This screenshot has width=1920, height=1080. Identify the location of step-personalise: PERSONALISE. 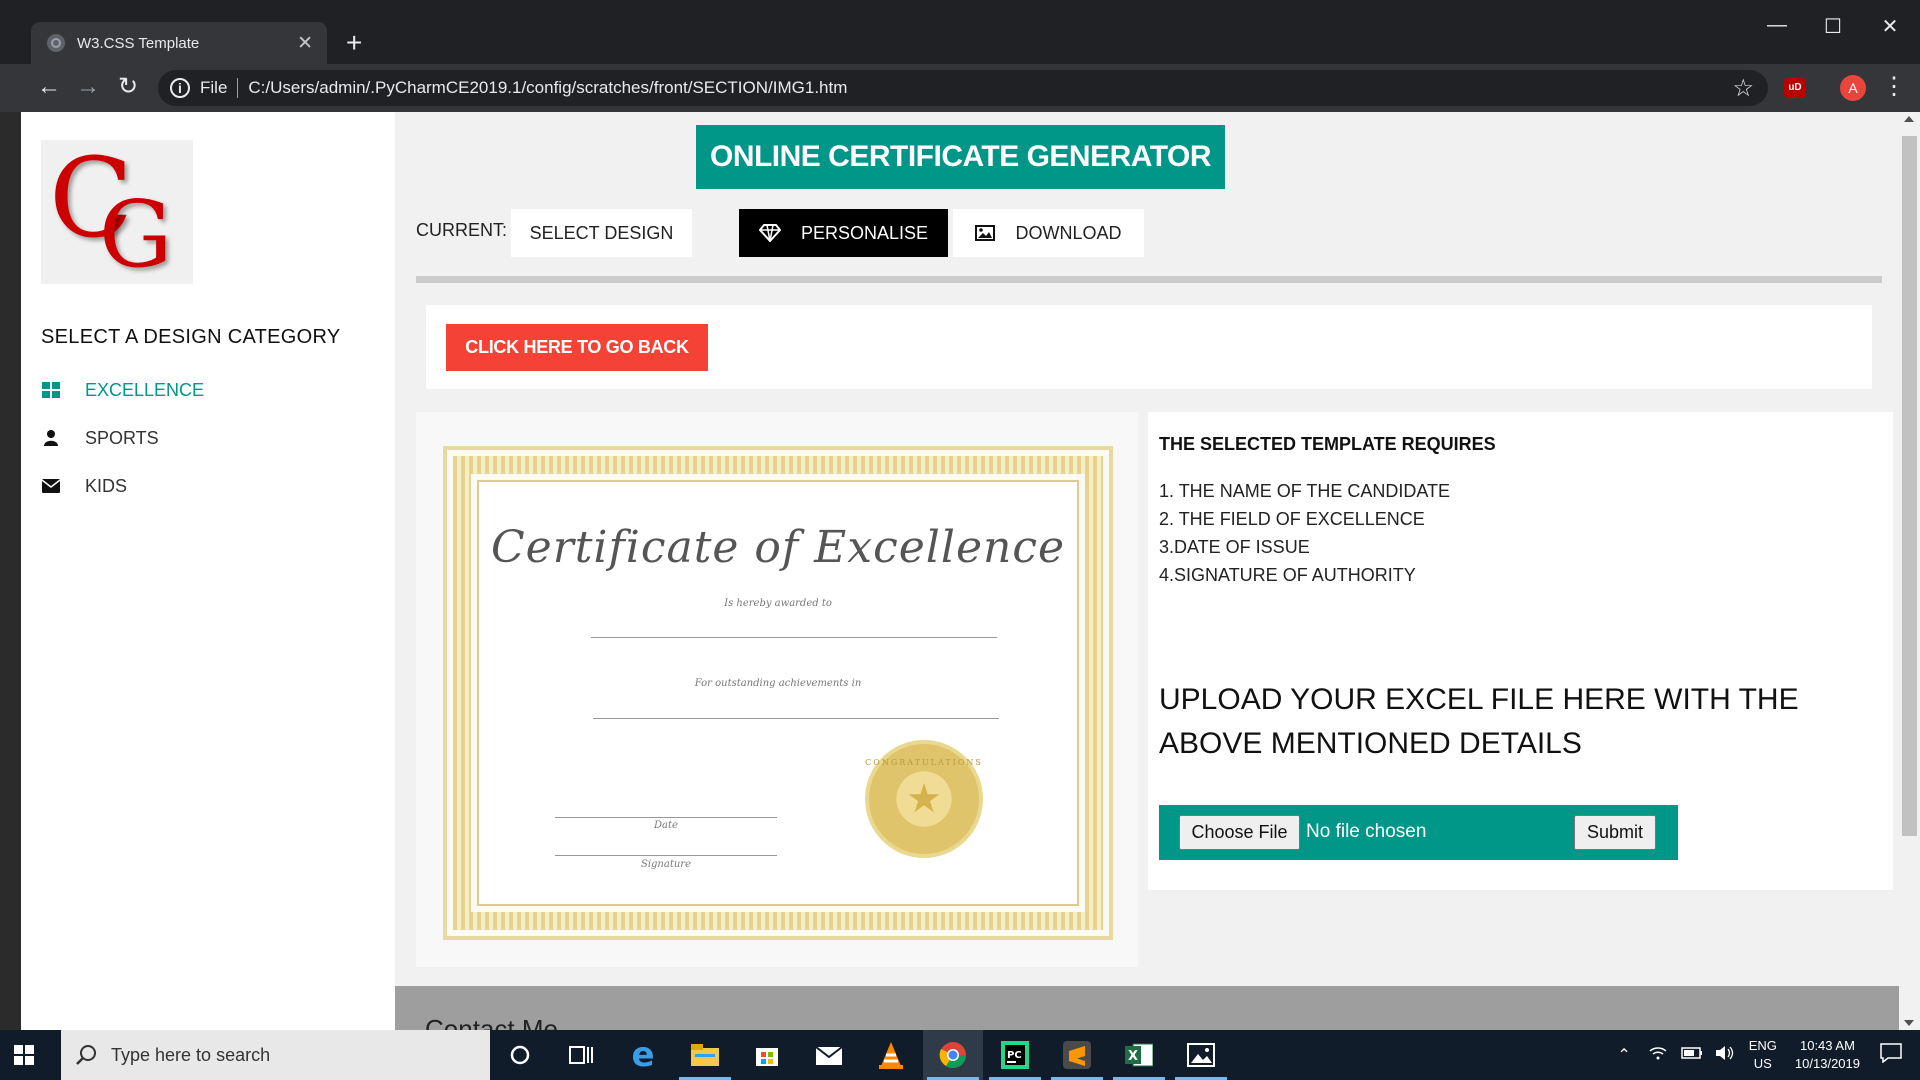
(843, 233).